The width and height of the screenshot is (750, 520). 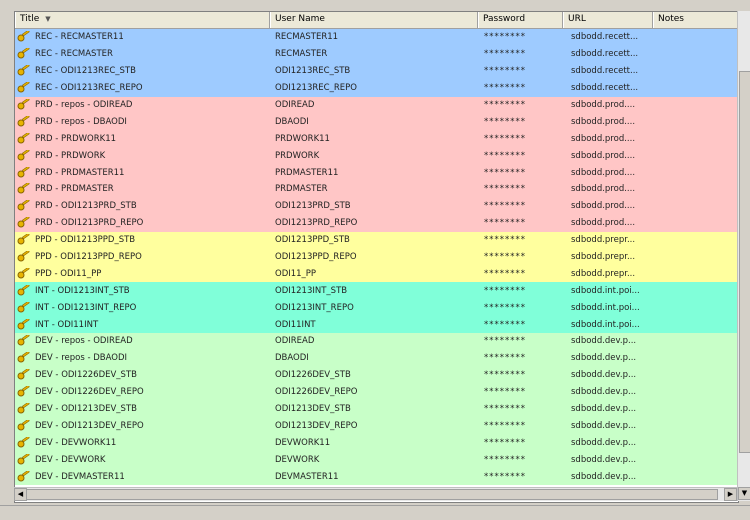 What do you see at coordinates (142, 105) in the screenshot?
I see `cell-title: PRD - repos - ODIREAD` at bounding box center [142, 105].